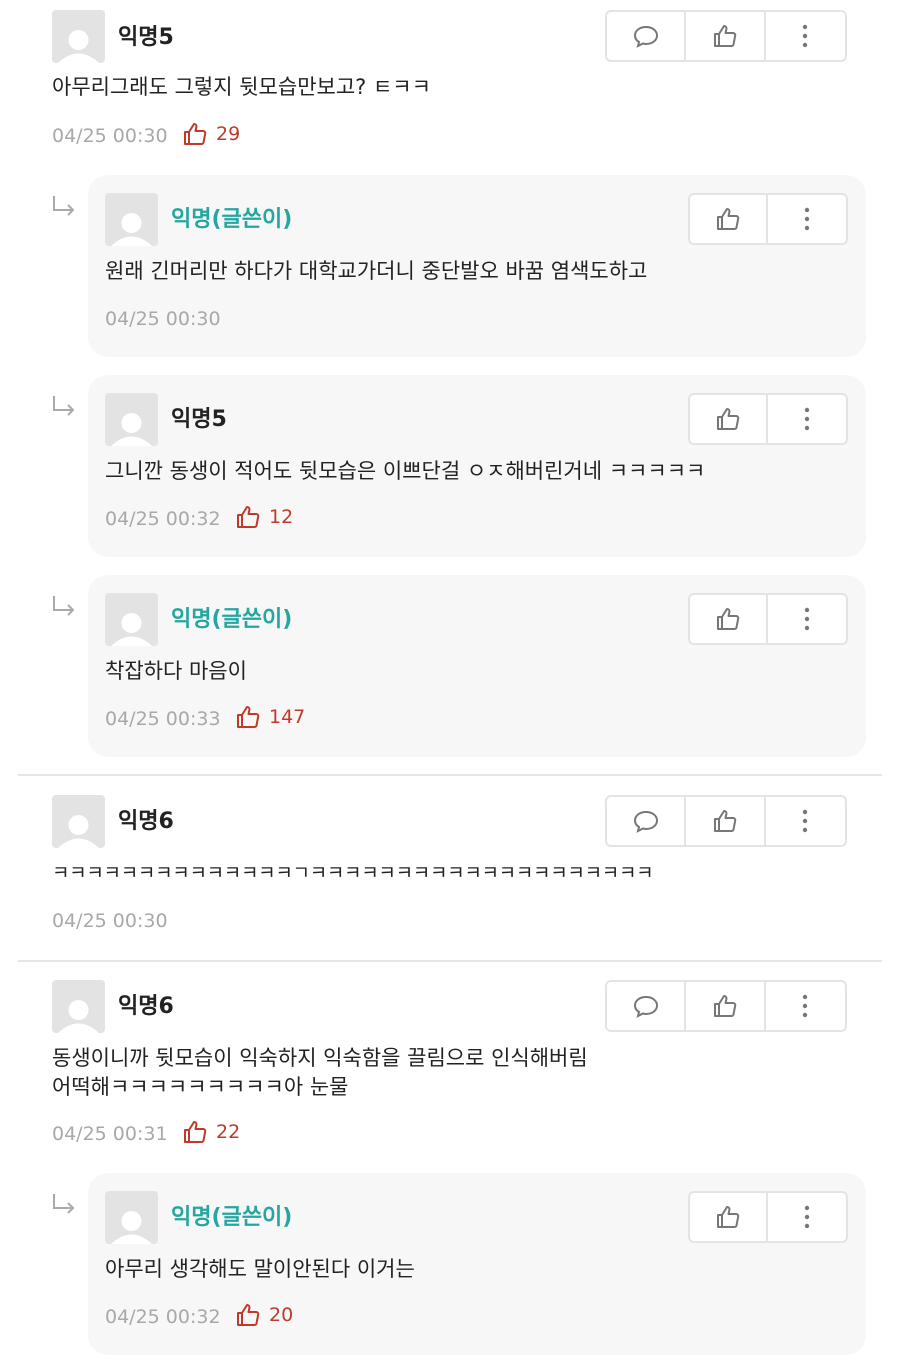 The image size is (900, 1370). What do you see at coordinates (320, 1058) in the screenshot?
I see `comment-text-line-1: 동생이니까 뒷모습이 익숙하지 익숙함을 끌림으로 인식해버림` at bounding box center [320, 1058].